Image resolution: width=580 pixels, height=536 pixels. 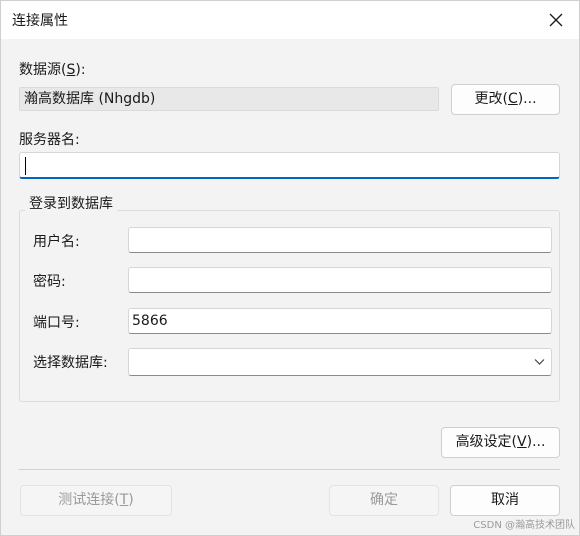 I want to click on advanced-button-accel-key: V, so click(x=522, y=442).